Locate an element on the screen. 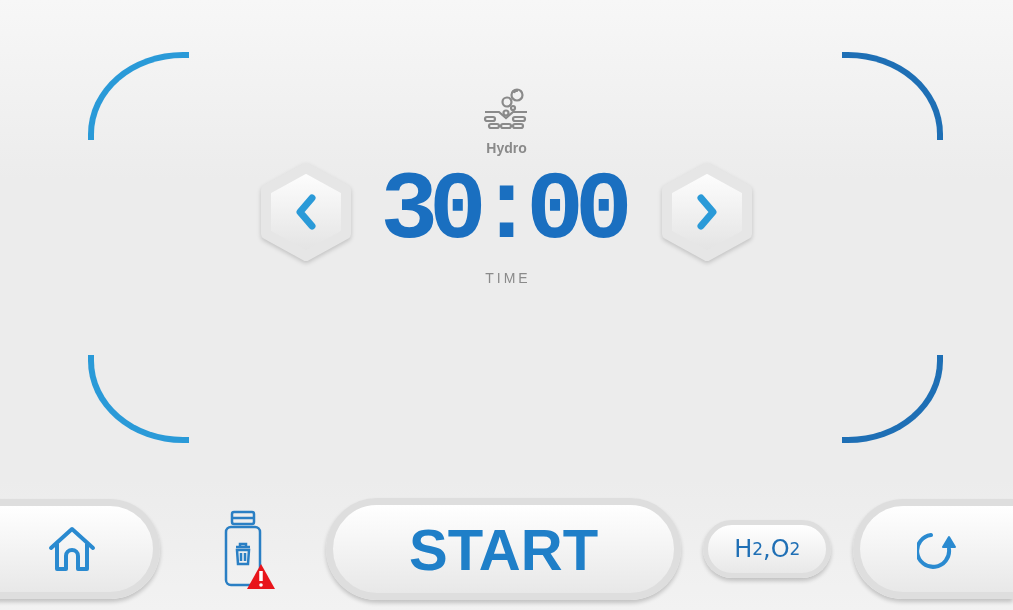 This screenshot has height=610, width=1013. time-label: TIME is located at coordinates (507, 278).